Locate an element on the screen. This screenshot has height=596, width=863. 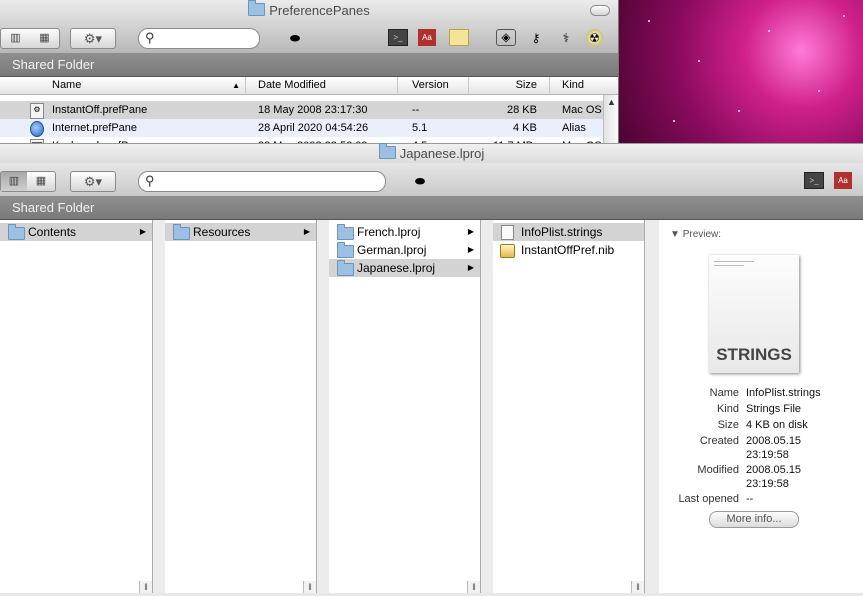
list-item: InstantOffPref.nib is located at coordinates (568, 250).